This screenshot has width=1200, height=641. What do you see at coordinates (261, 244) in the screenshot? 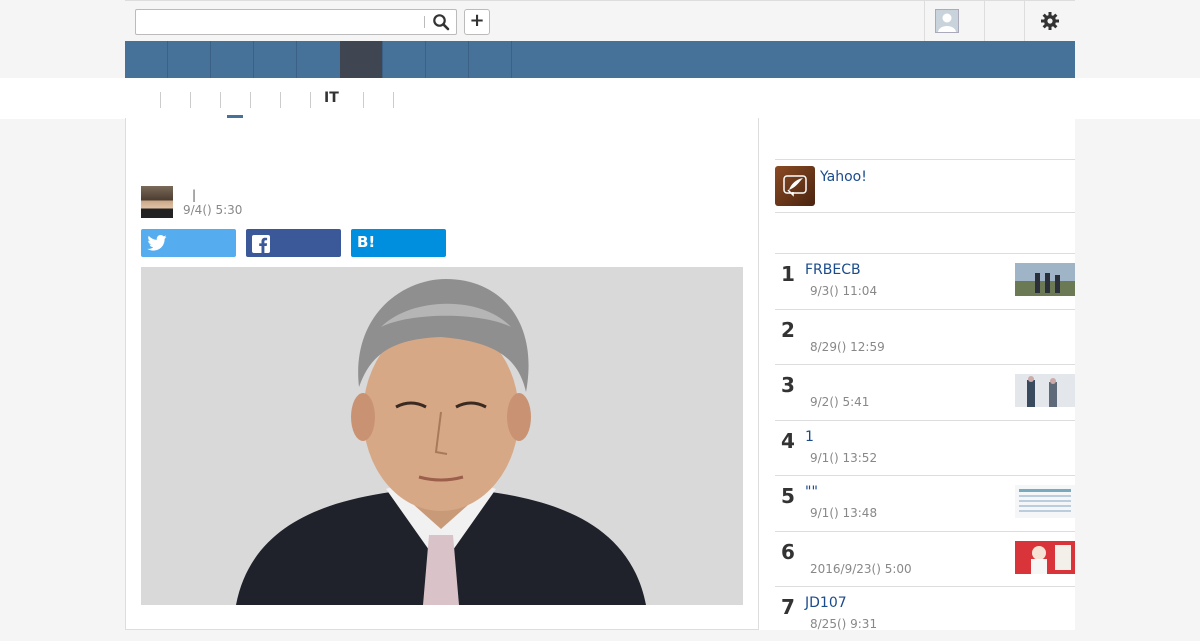
I see `facebook-icon` at bounding box center [261, 244].